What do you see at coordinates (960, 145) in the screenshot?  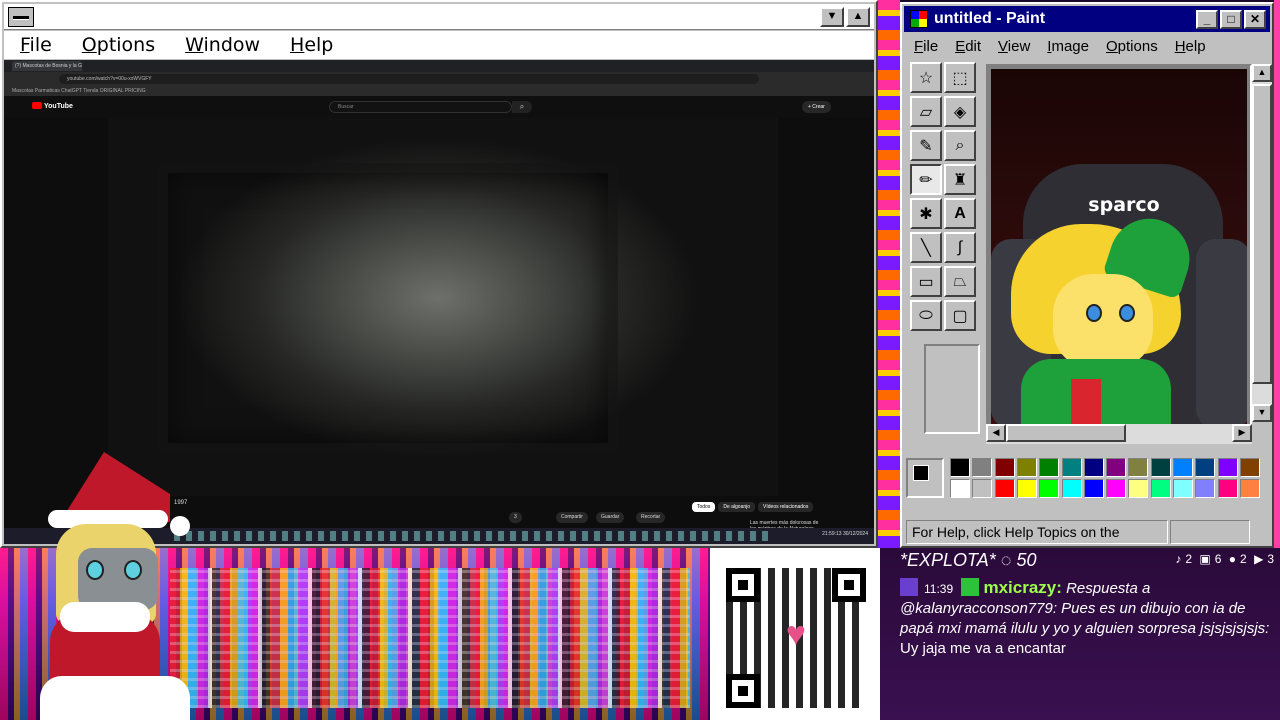 I see `magnifier-icon: ⌕` at bounding box center [960, 145].